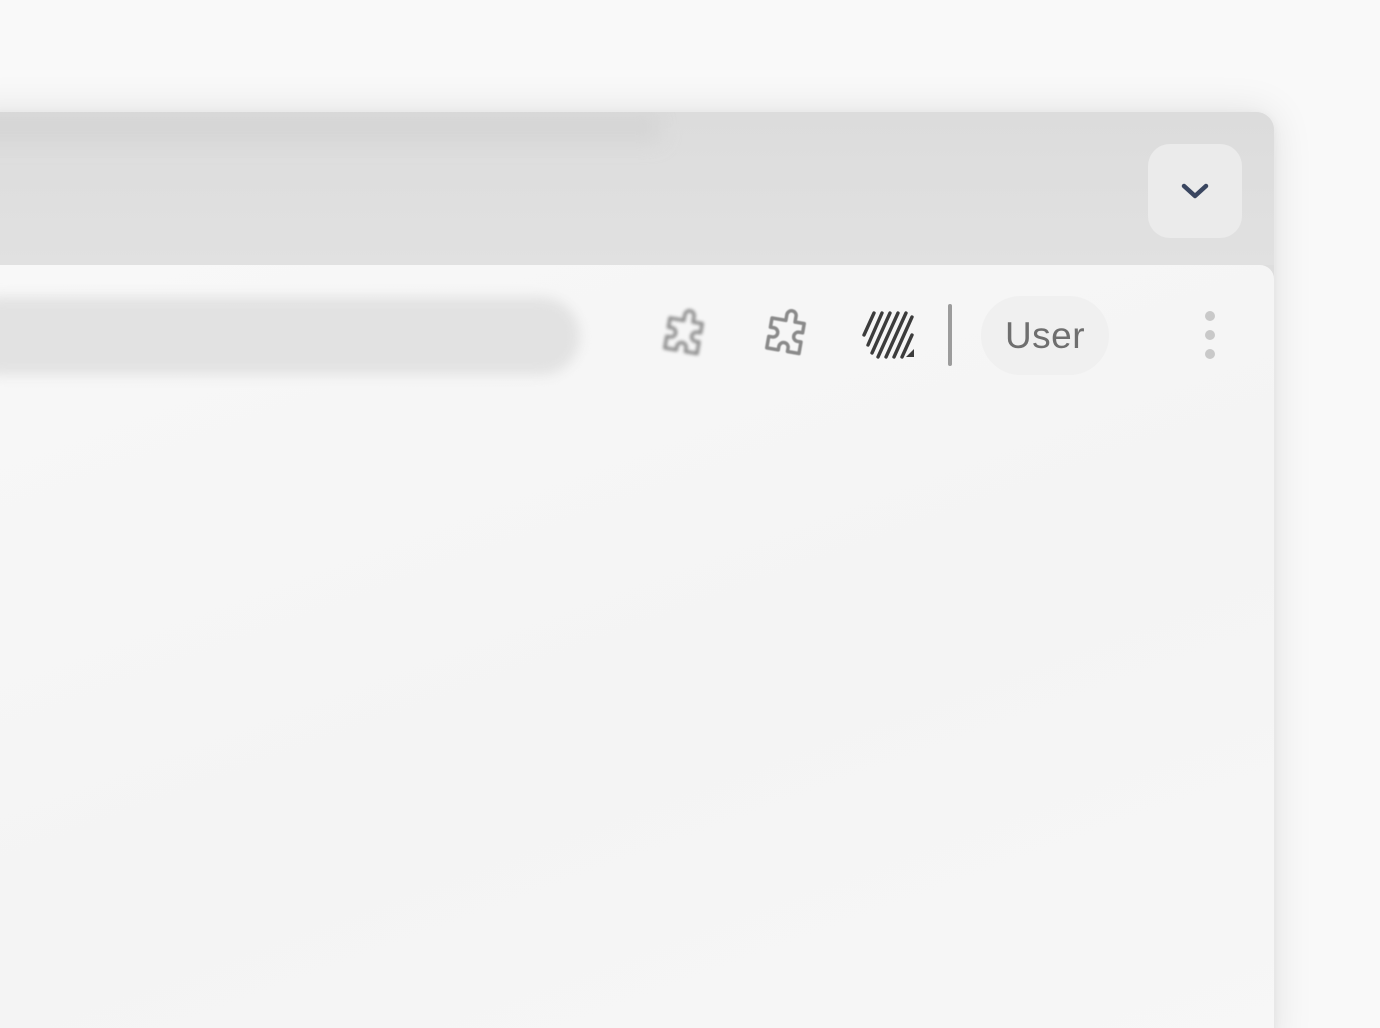 The height and width of the screenshot is (1028, 1380). I want to click on browser-menu-button, so click(1210, 335).